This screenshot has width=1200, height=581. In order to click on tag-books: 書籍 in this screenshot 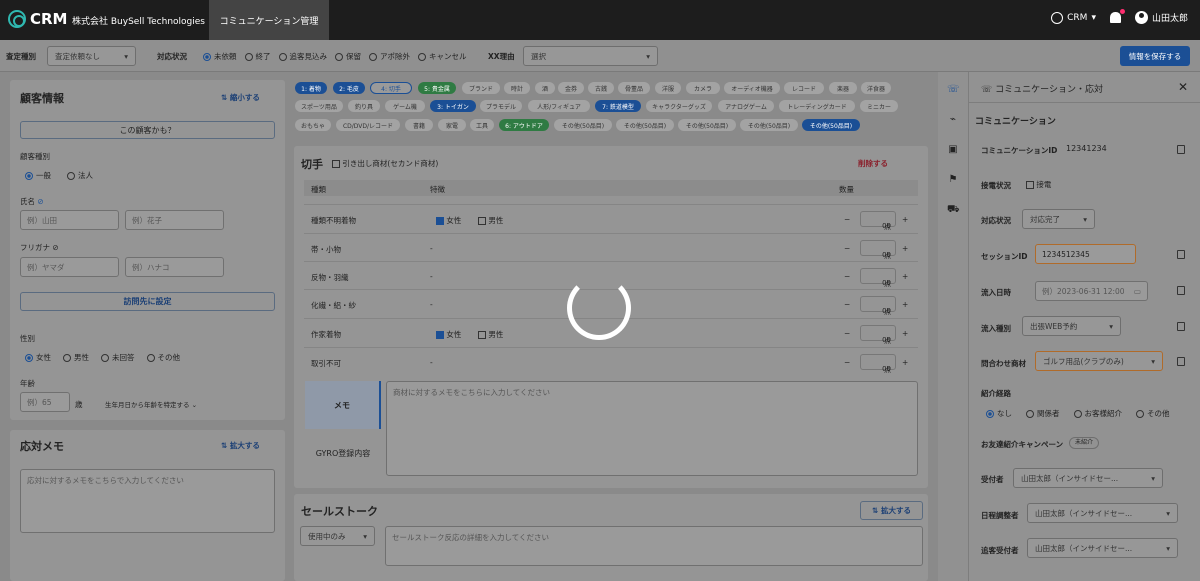, I will do `click(419, 125)`.